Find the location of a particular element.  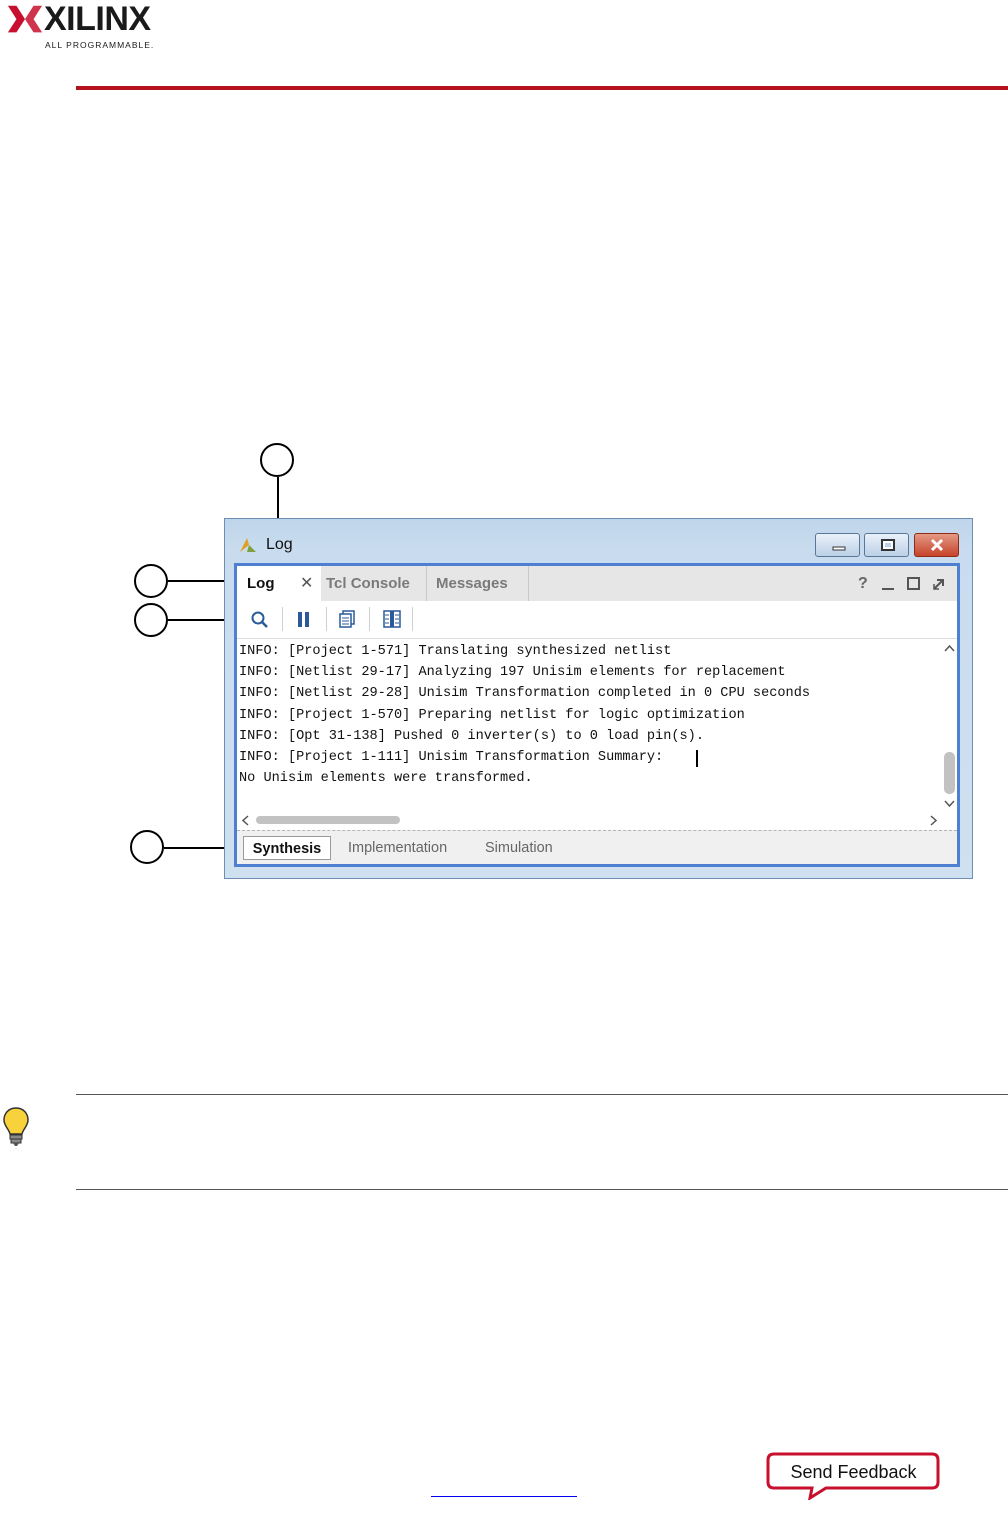

copy-icon is located at coordinates (348, 619).